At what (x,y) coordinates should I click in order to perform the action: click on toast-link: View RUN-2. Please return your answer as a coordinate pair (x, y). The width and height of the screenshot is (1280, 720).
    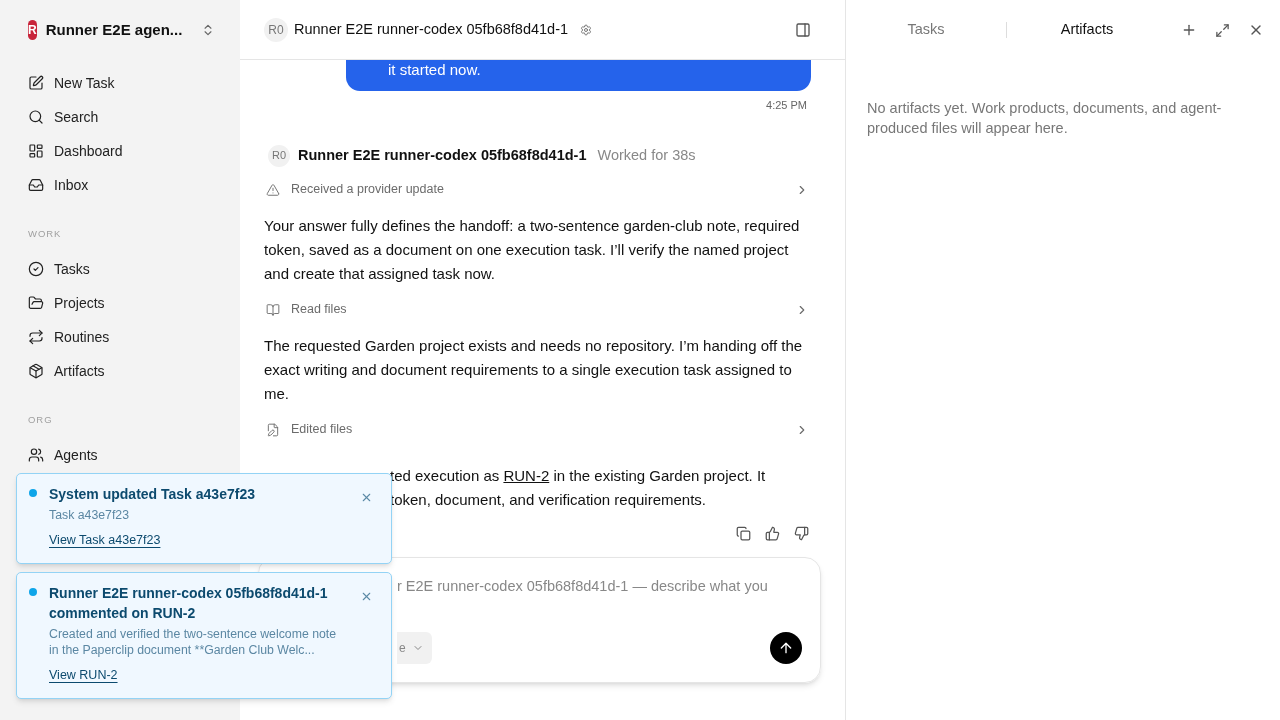
    Looking at the image, I should click on (83, 675).